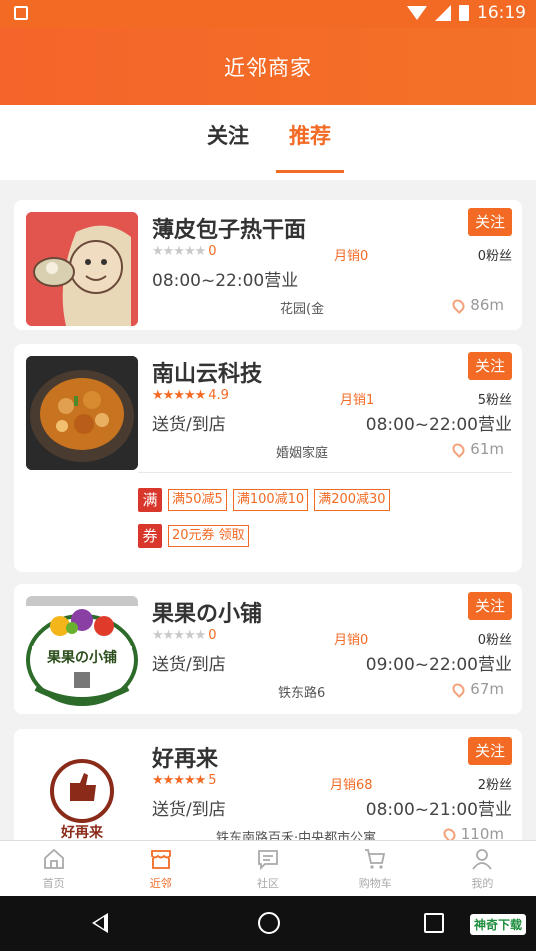 The width and height of the screenshot is (536, 951). What do you see at coordinates (438, 810) in the screenshot?
I see `business-hours: 08:00~21:00营业` at bounding box center [438, 810].